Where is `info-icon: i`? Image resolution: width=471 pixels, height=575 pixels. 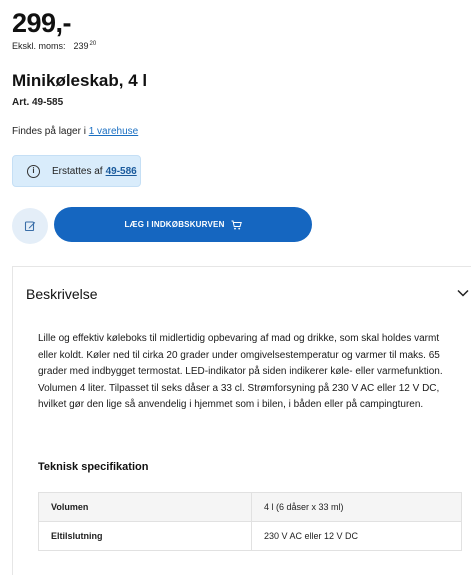 info-icon: i is located at coordinates (33, 171).